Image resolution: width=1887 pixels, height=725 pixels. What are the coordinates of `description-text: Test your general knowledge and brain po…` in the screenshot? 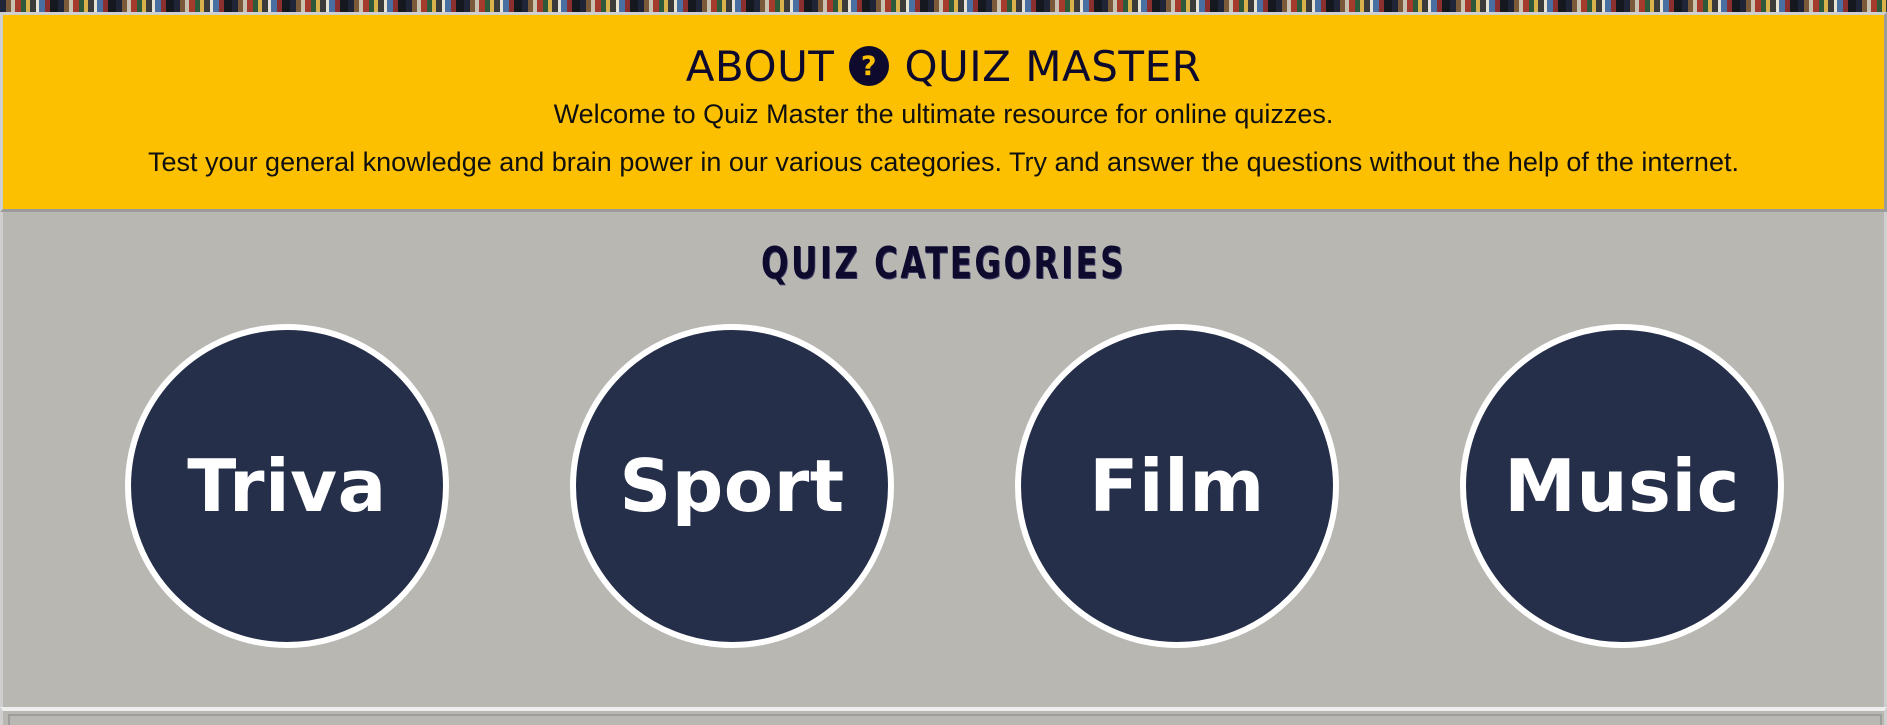 It's located at (943, 162).